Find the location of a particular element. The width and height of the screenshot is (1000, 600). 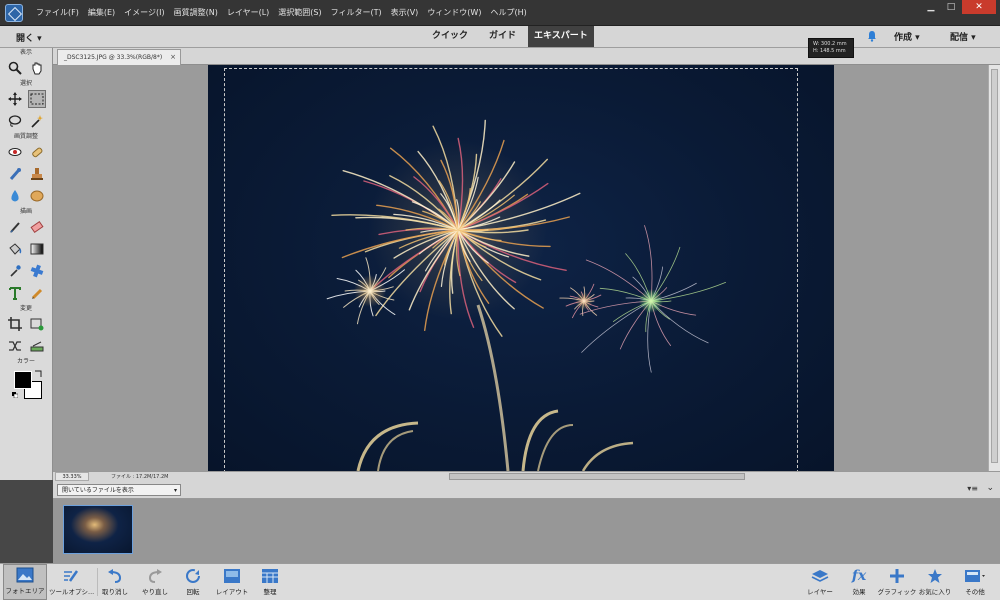

window-controls: ▁ □ ✕ is located at coordinates (958, 7).